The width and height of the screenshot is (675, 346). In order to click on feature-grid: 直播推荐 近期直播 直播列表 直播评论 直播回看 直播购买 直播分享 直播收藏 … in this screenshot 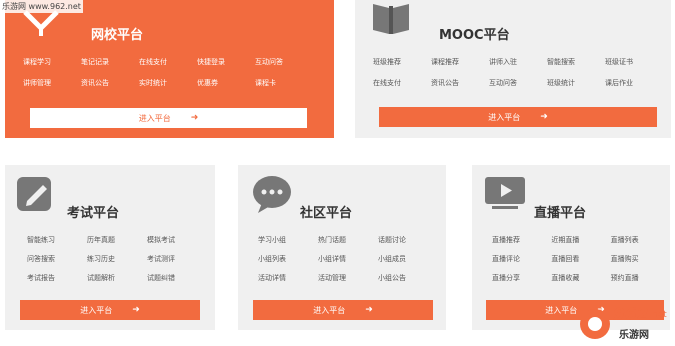, I will do `click(581, 259)`.